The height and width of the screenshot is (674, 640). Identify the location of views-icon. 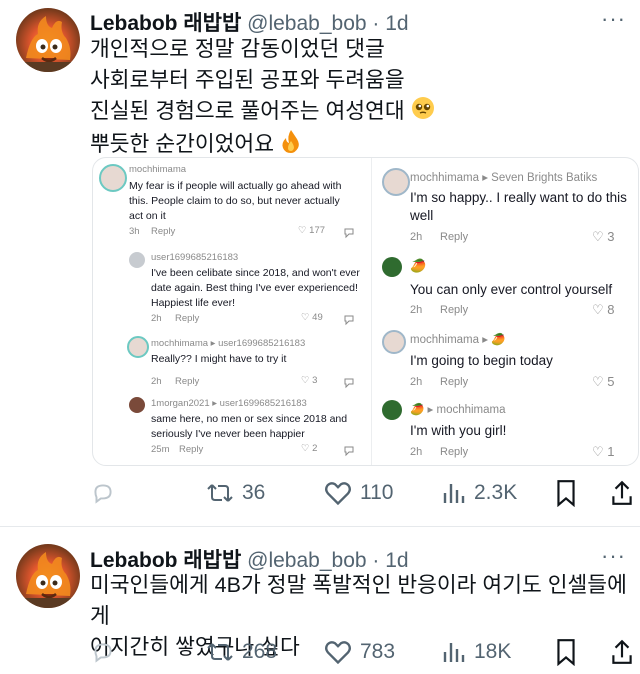
(454, 652).